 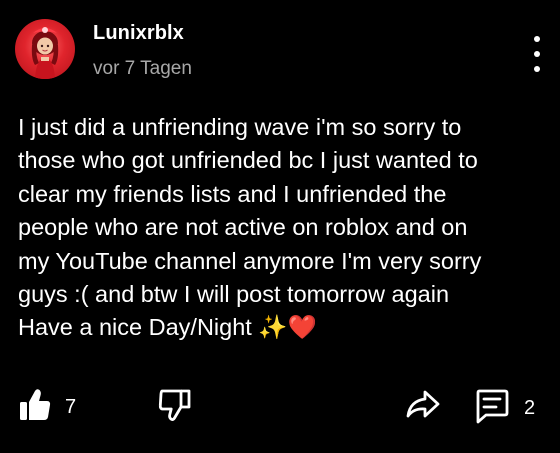 I want to click on comment-count: 2, so click(x=530, y=408).